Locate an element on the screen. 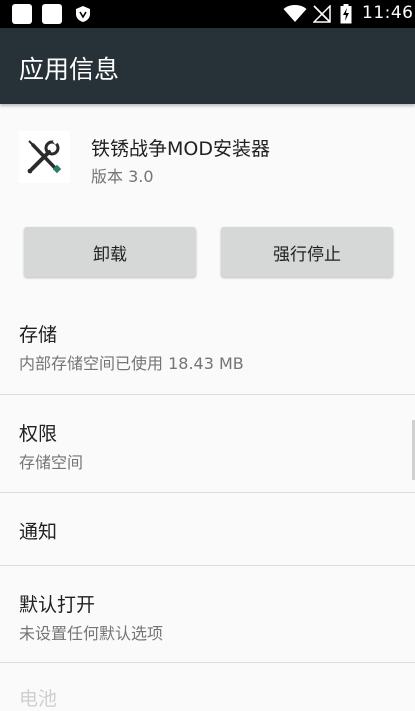  open-by-default-item: 默认打开 未设置任何默认选项 is located at coordinates (207, 614).